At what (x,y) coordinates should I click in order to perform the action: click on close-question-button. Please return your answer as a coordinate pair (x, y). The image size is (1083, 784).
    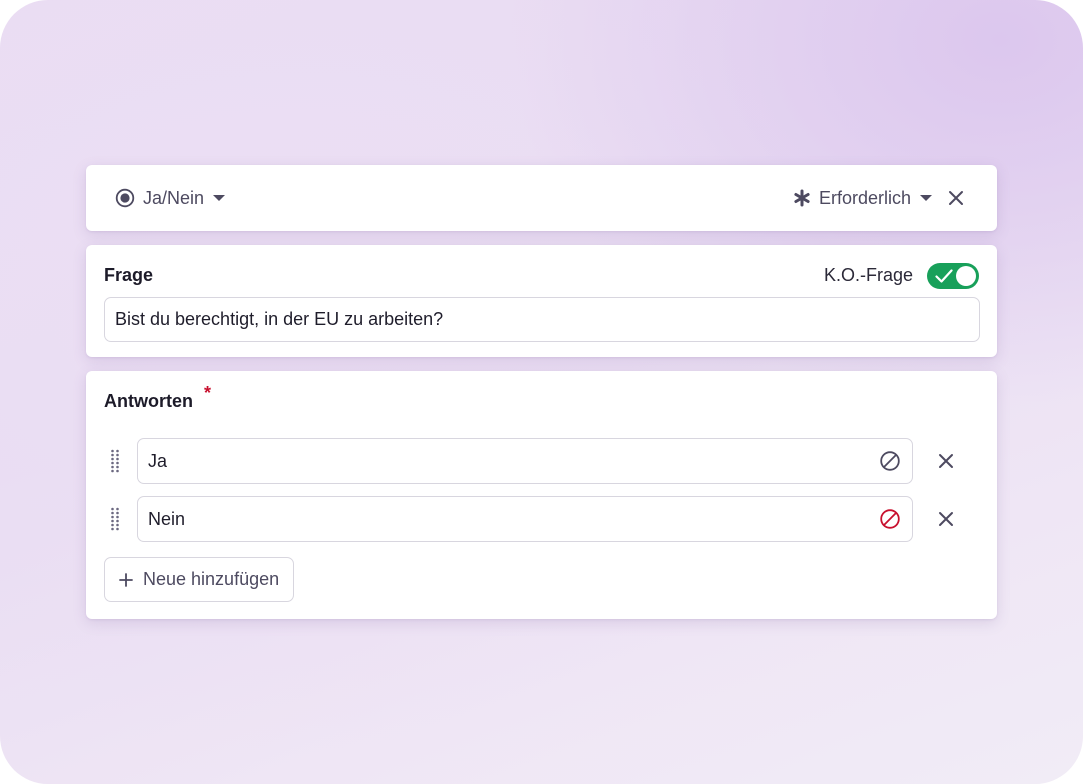
    Looking at the image, I should click on (956, 198).